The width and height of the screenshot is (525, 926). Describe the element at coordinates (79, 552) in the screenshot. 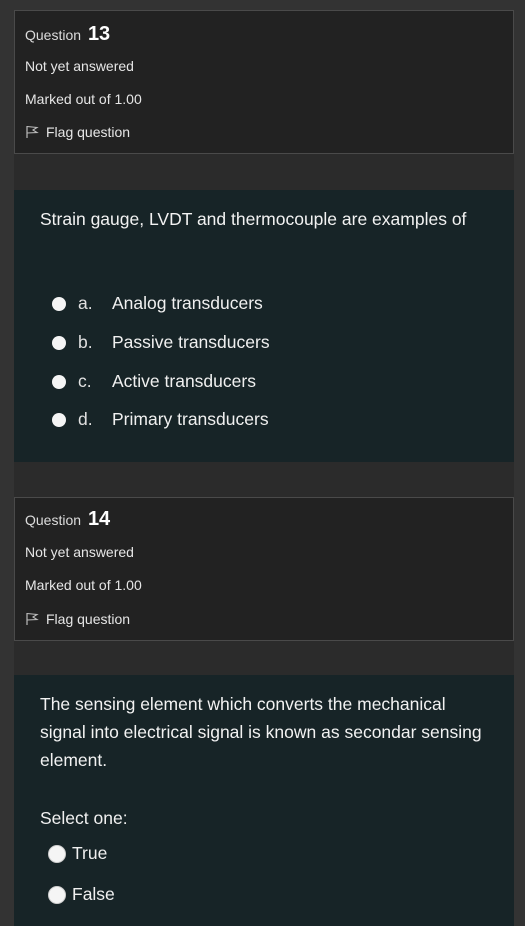

I see `question-14-status: Not yet answered` at that location.